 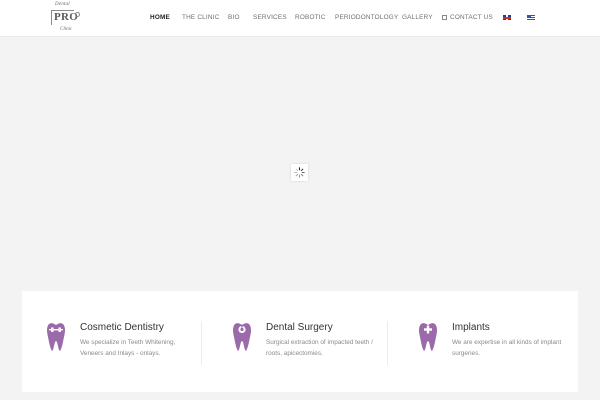 I want to click on feature-title: Dental Surgery, so click(x=299, y=327).